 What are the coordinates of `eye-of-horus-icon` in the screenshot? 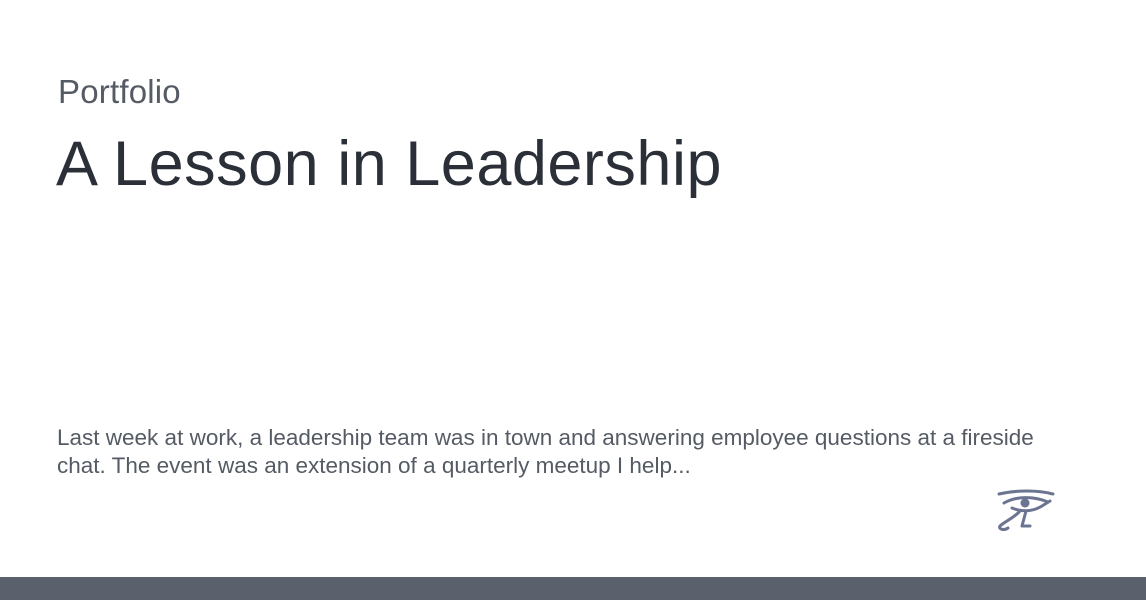 It's located at (1026, 510).